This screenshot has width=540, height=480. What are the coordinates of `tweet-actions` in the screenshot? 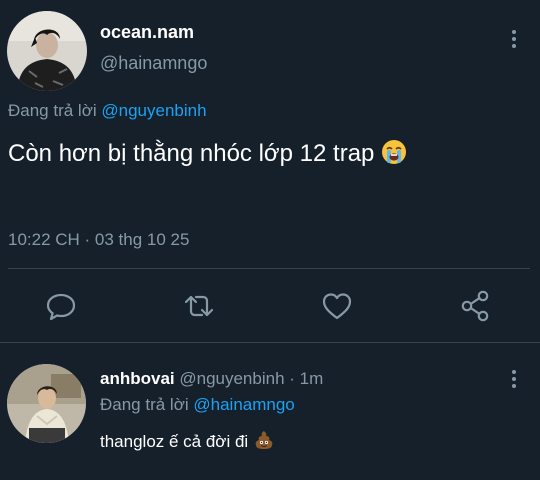 It's located at (270, 306).